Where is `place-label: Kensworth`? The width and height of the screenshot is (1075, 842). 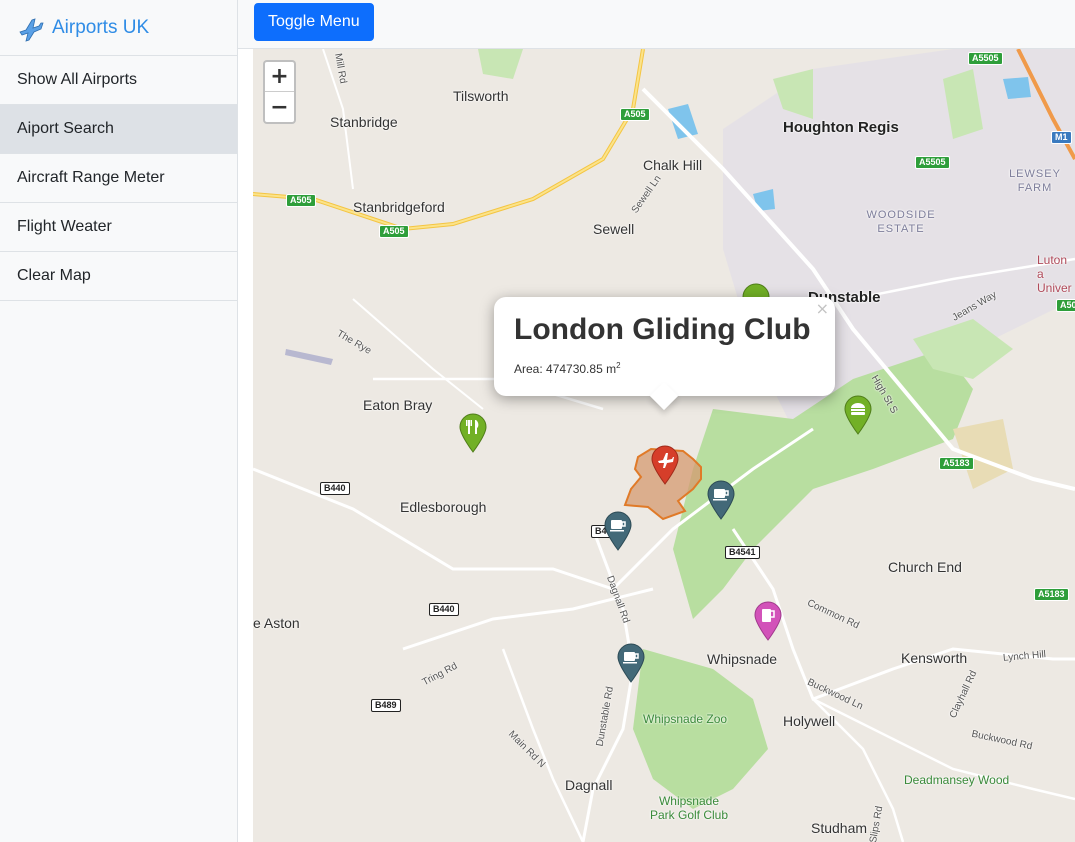 place-label: Kensworth is located at coordinates (934, 658).